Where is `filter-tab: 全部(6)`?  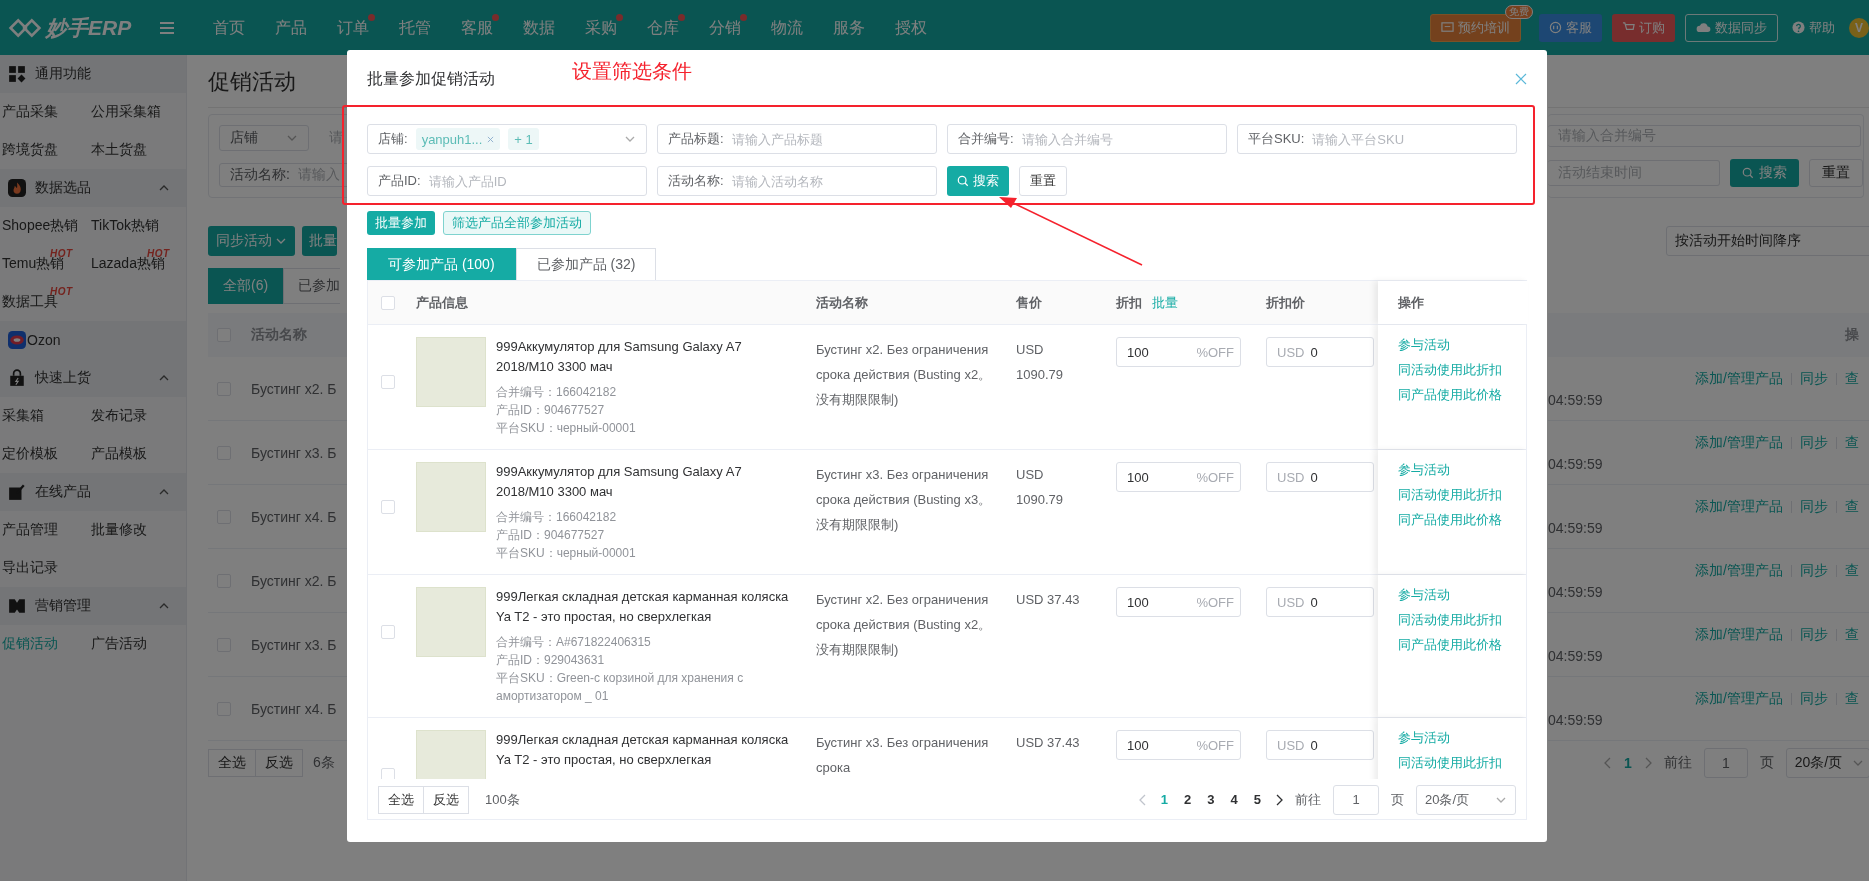
filter-tab: 全部(6) is located at coordinates (246, 286).